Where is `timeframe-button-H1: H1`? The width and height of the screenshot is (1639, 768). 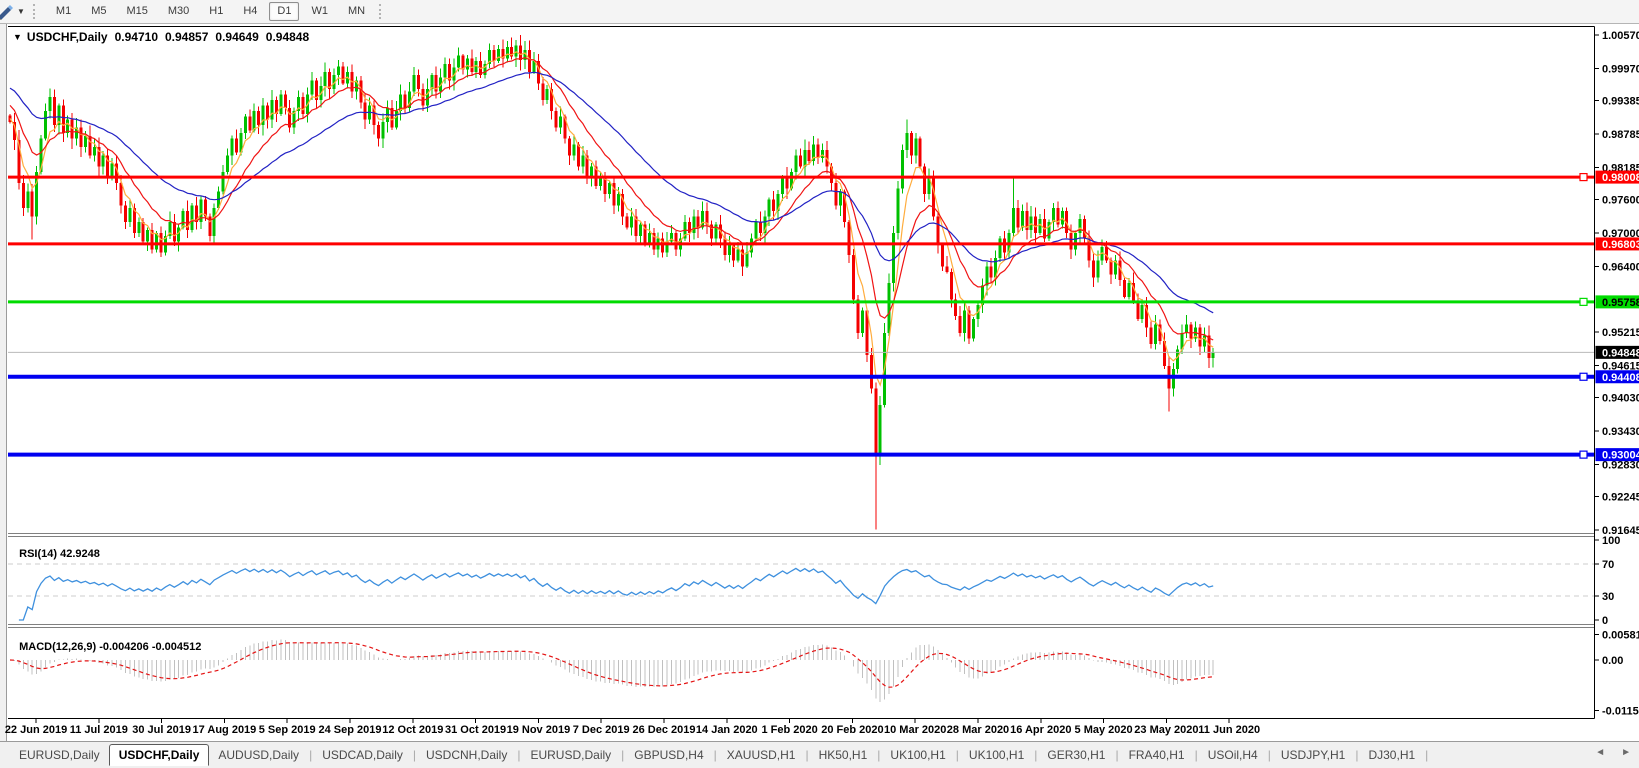 timeframe-button-H1: H1 is located at coordinates (216, 11).